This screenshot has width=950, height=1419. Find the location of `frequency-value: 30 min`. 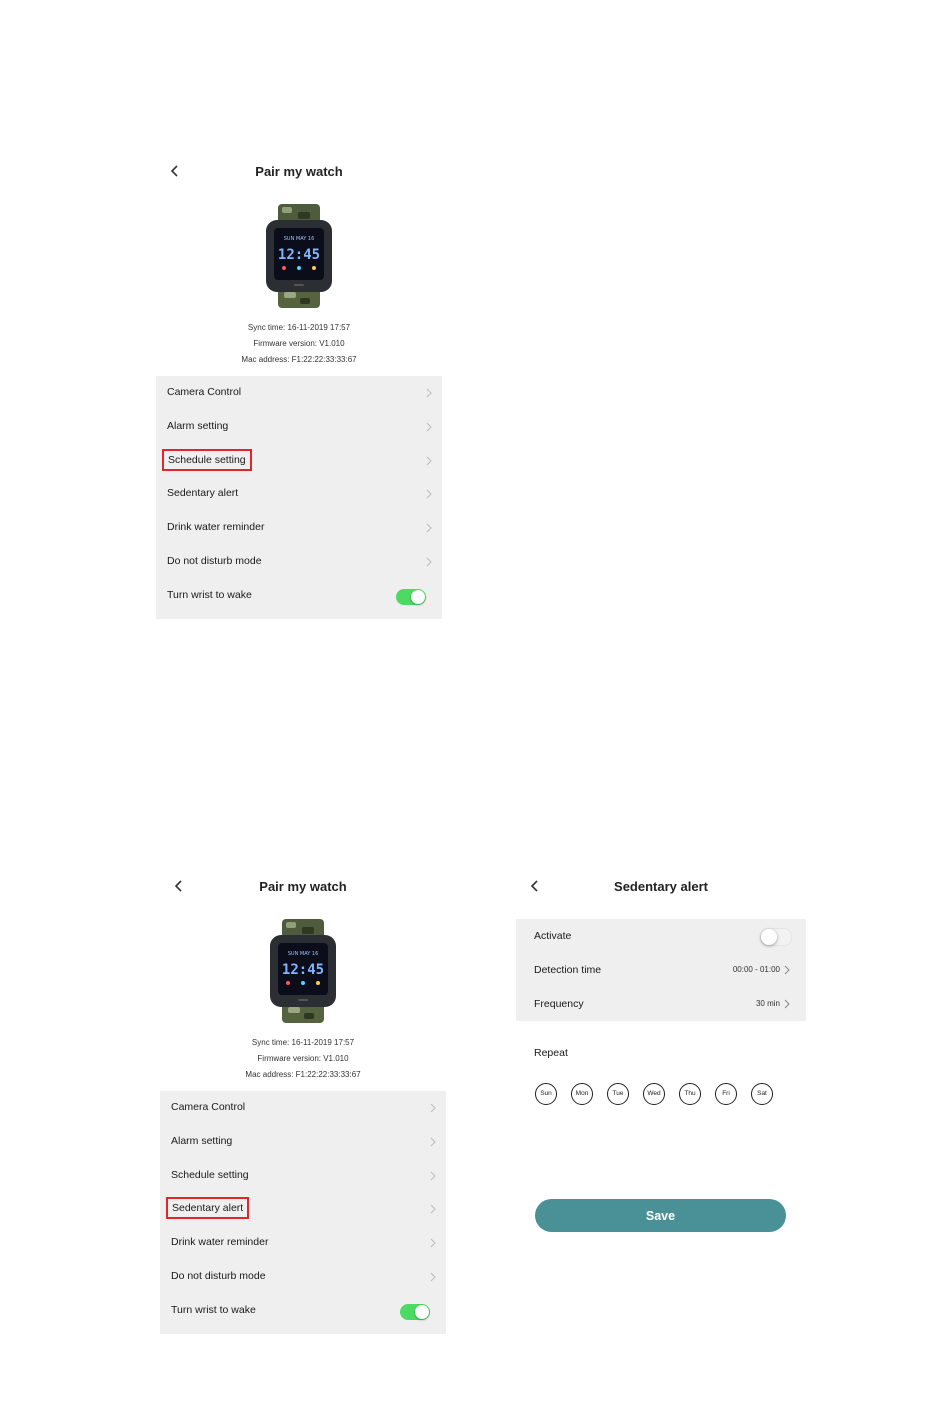

frequency-value: 30 min is located at coordinates (767, 1003).